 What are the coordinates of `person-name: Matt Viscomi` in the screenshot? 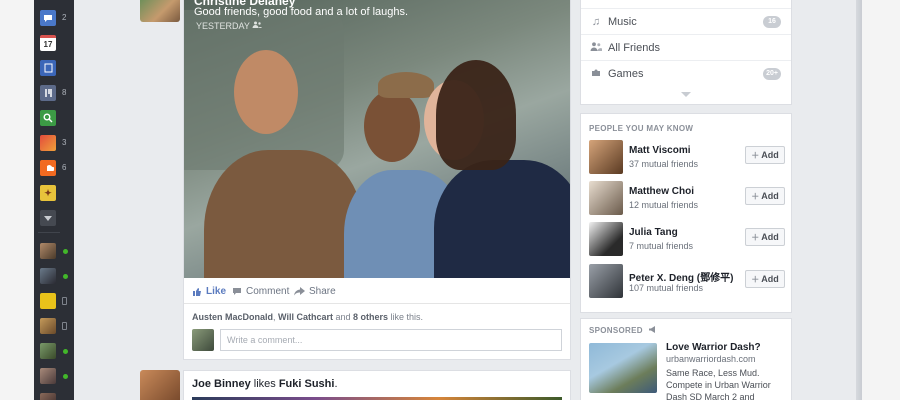 It's located at (660, 150).